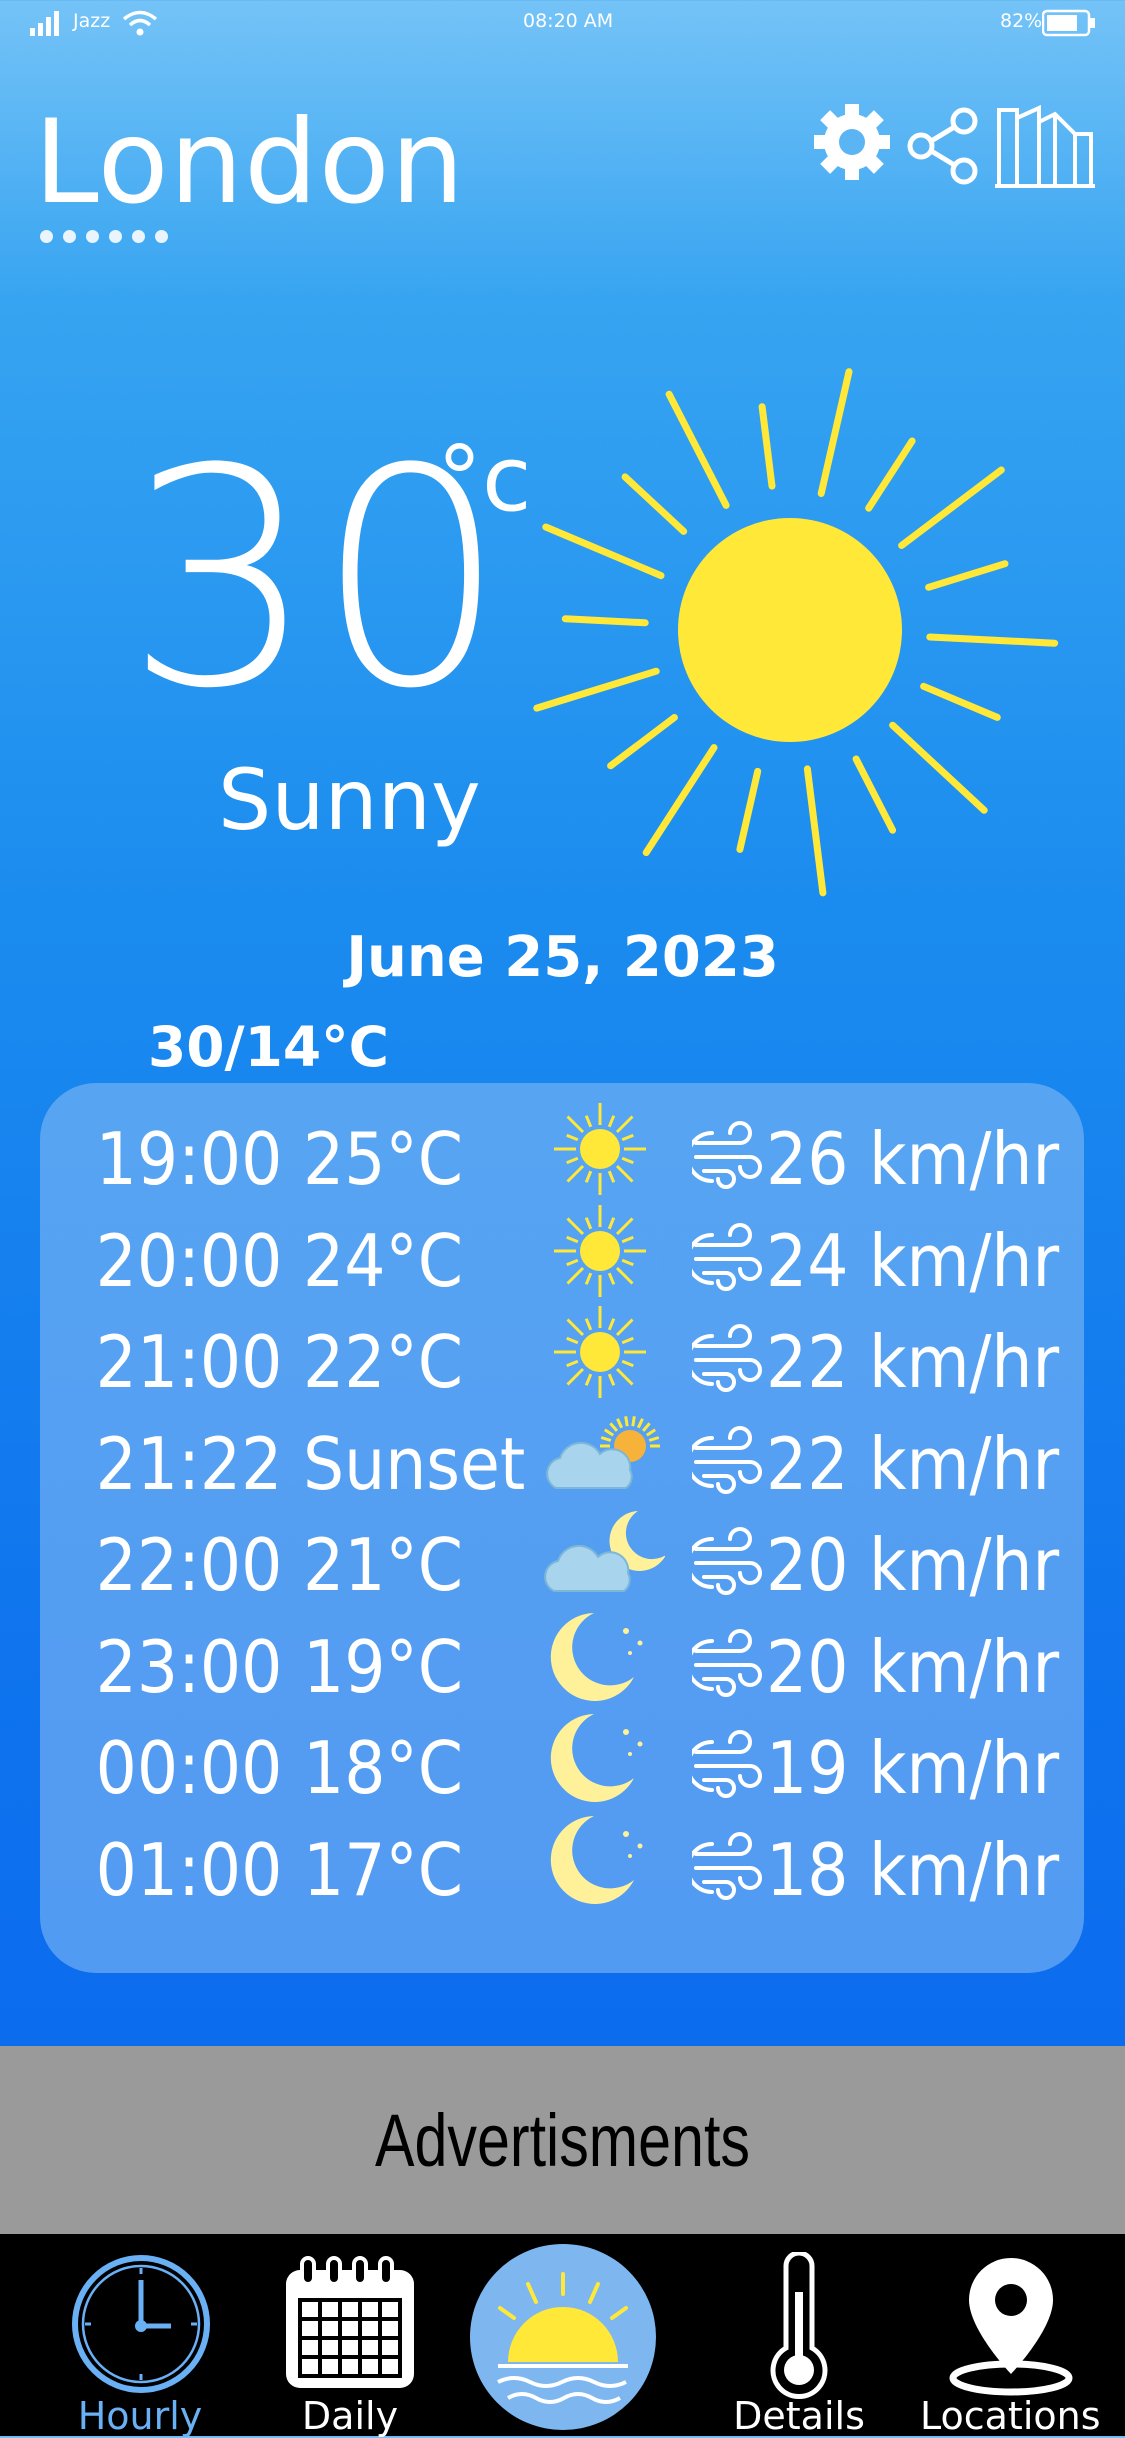 The width and height of the screenshot is (1125, 2438). What do you see at coordinates (799, 2416) in the screenshot?
I see `nav-details-label: Details` at bounding box center [799, 2416].